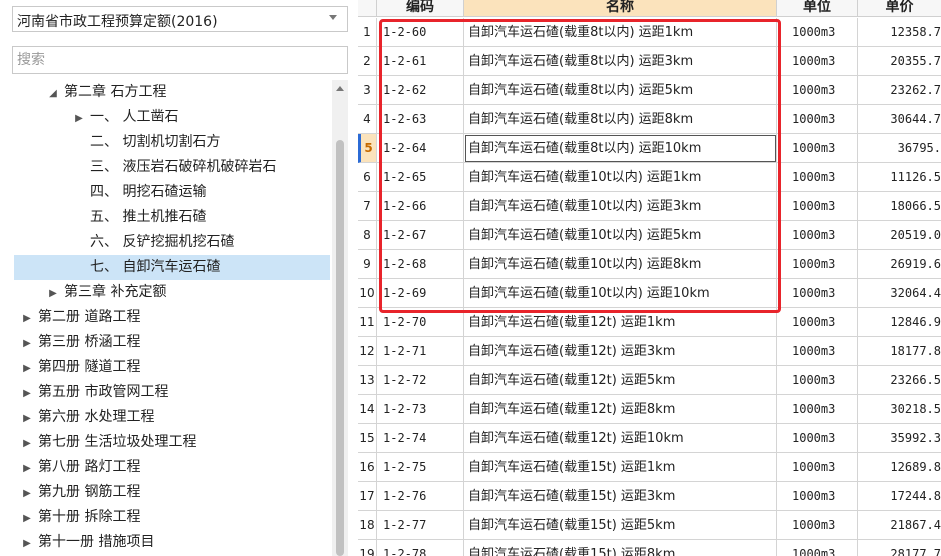 The image size is (941, 556). Describe the element at coordinates (420, 380) in the screenshot. I see `code-cell: 1-2-72` at that location.